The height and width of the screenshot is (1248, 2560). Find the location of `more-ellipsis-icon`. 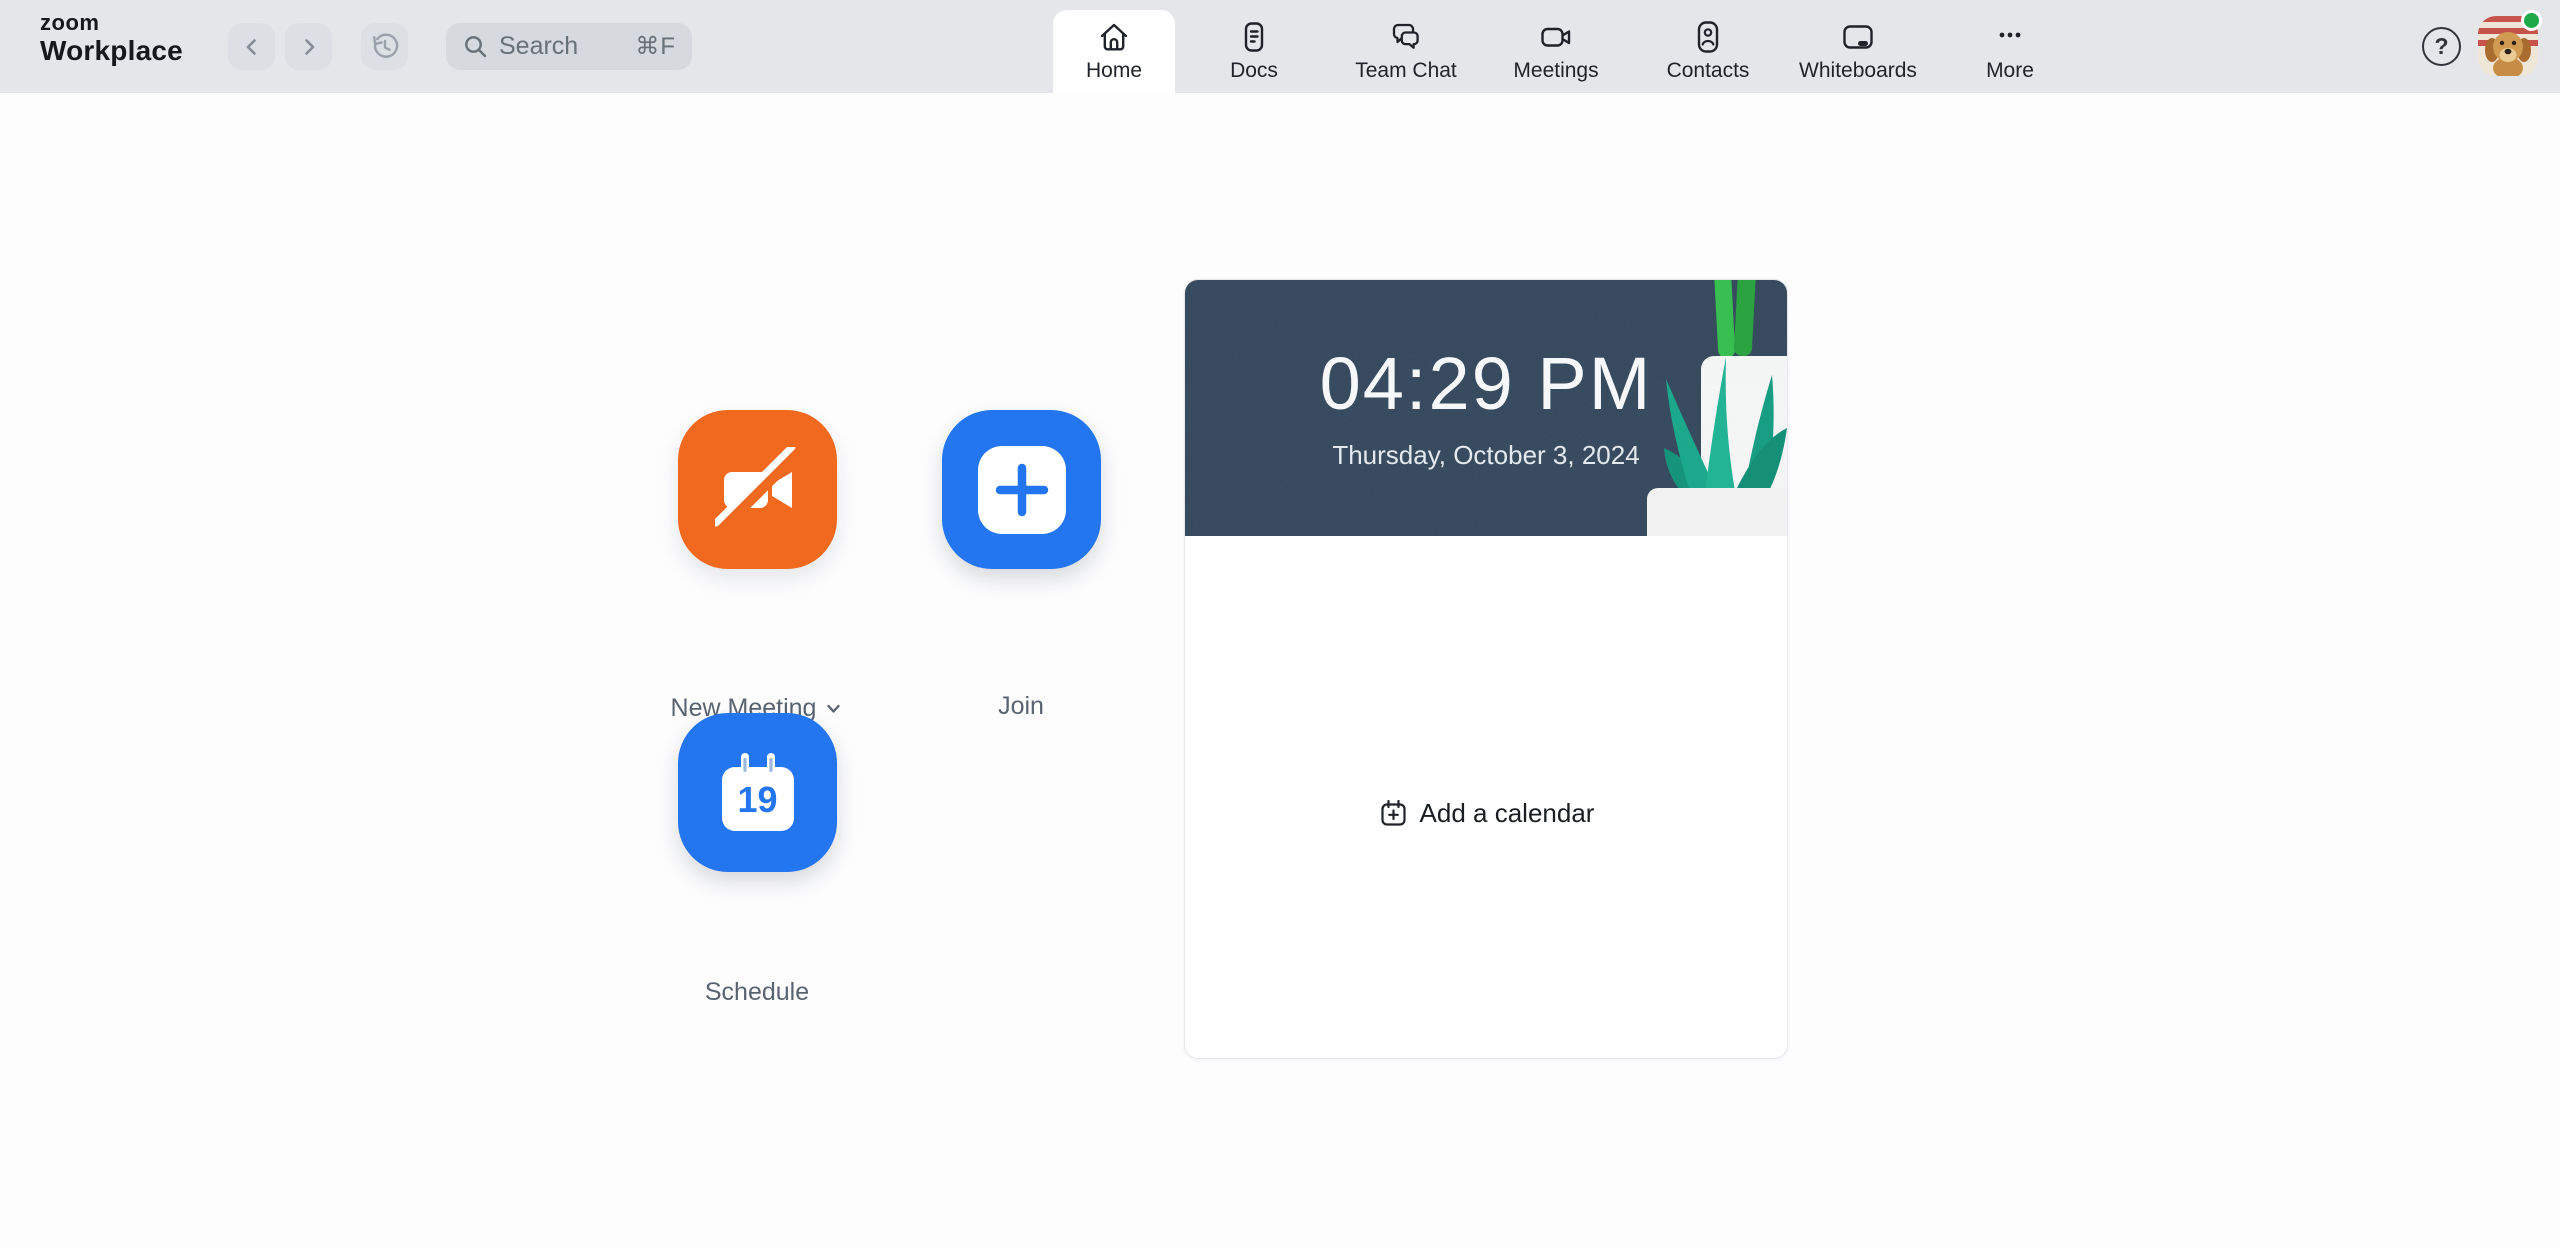

more-ellipsis-icon is located at coordinates (2010, 37).